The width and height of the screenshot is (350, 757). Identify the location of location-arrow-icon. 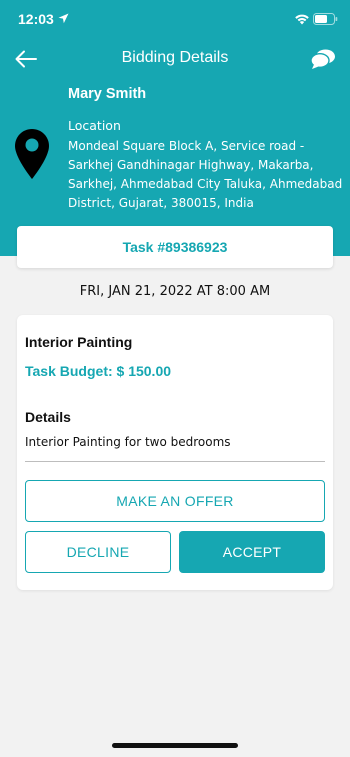
(63, 18).